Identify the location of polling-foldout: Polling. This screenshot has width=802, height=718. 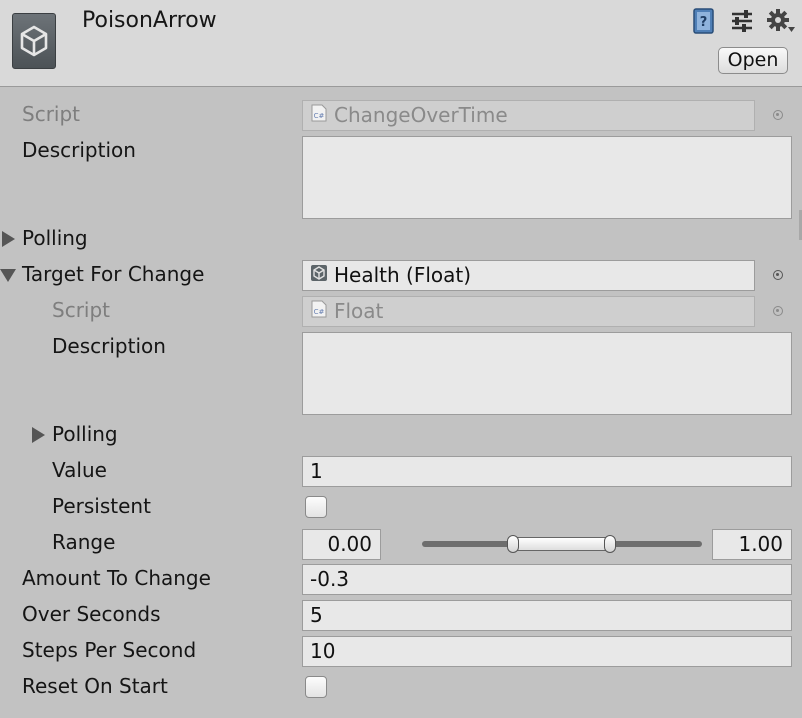
(55, 238).